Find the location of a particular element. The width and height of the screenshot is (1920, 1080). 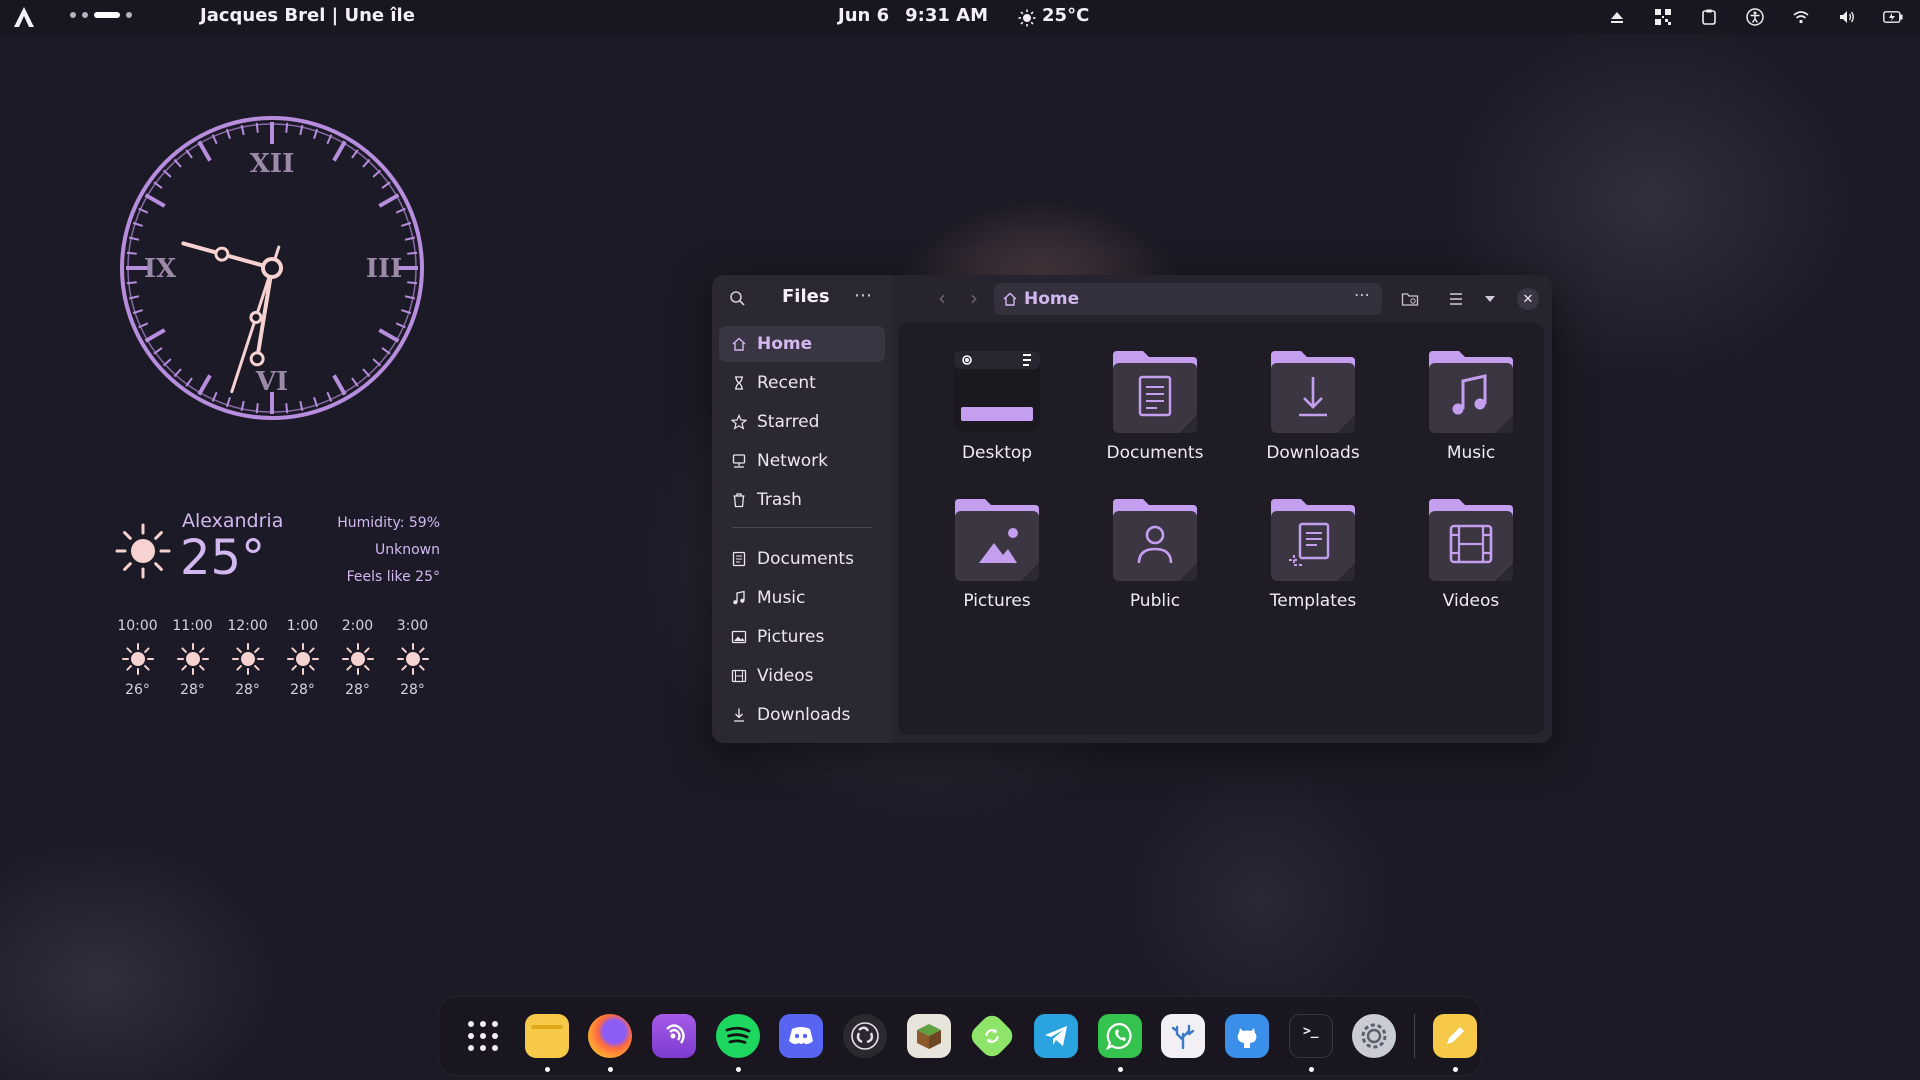

back-button: ‹ is located at coordinates (942, 299).